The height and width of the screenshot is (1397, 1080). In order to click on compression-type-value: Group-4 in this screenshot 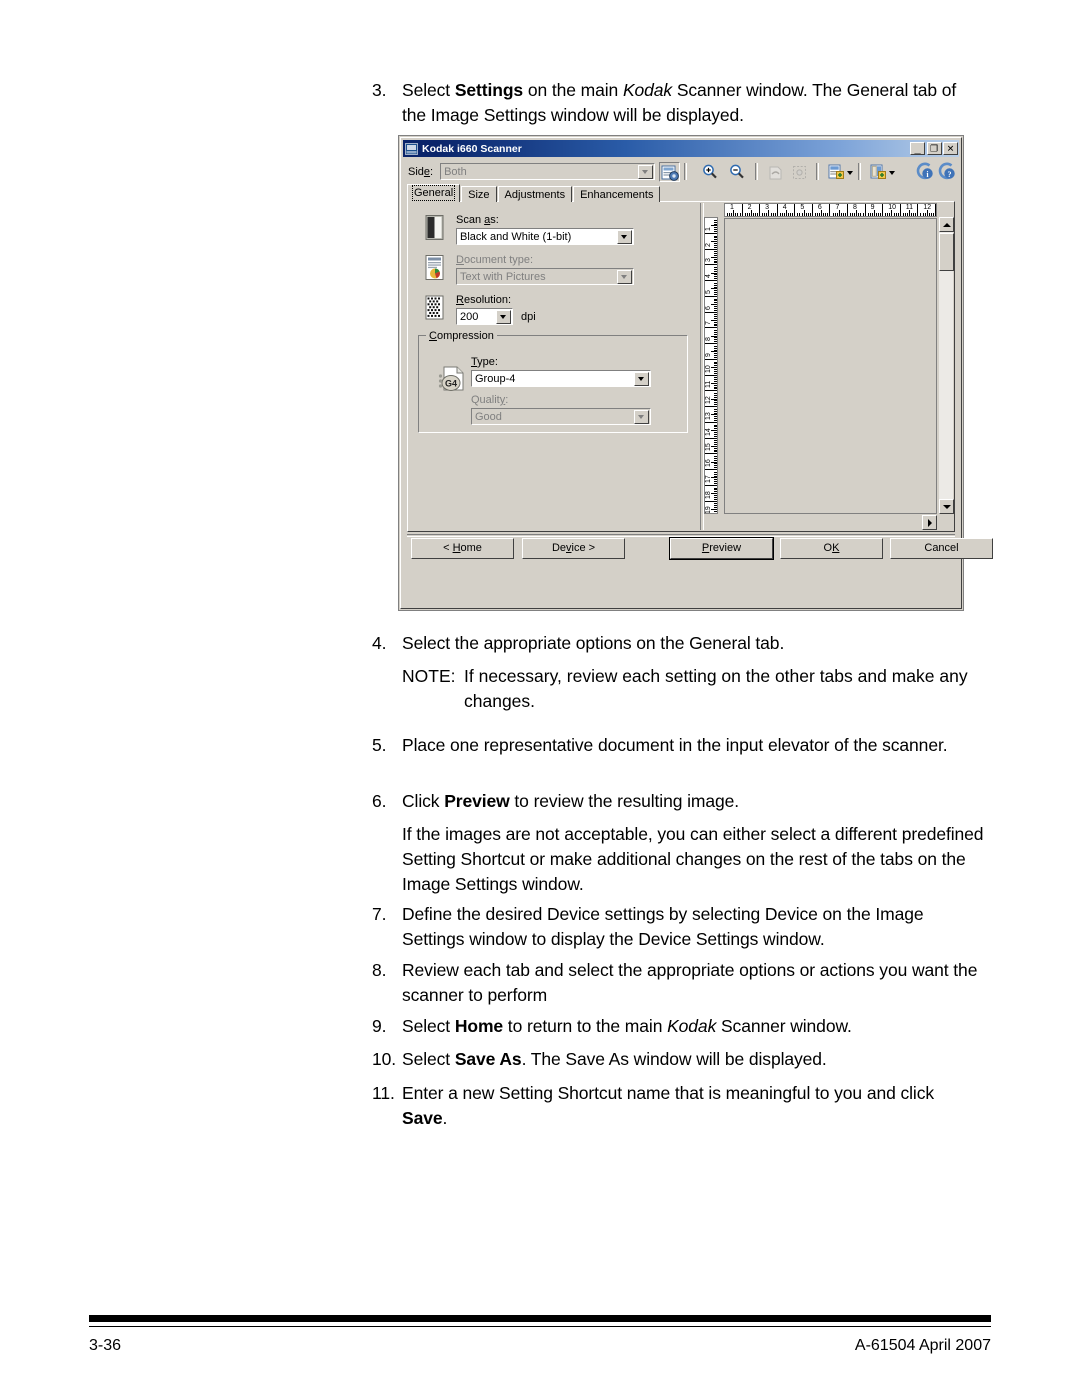, I will do `click(495, 378)`.